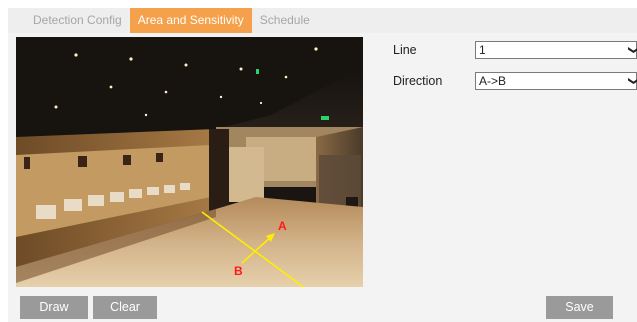 The image size is (637, 322). Describe the element at coordinates (190, 20) in the screenshot. I see `tab-area-and-sensitivity: Area and Sensitivity` at that location.